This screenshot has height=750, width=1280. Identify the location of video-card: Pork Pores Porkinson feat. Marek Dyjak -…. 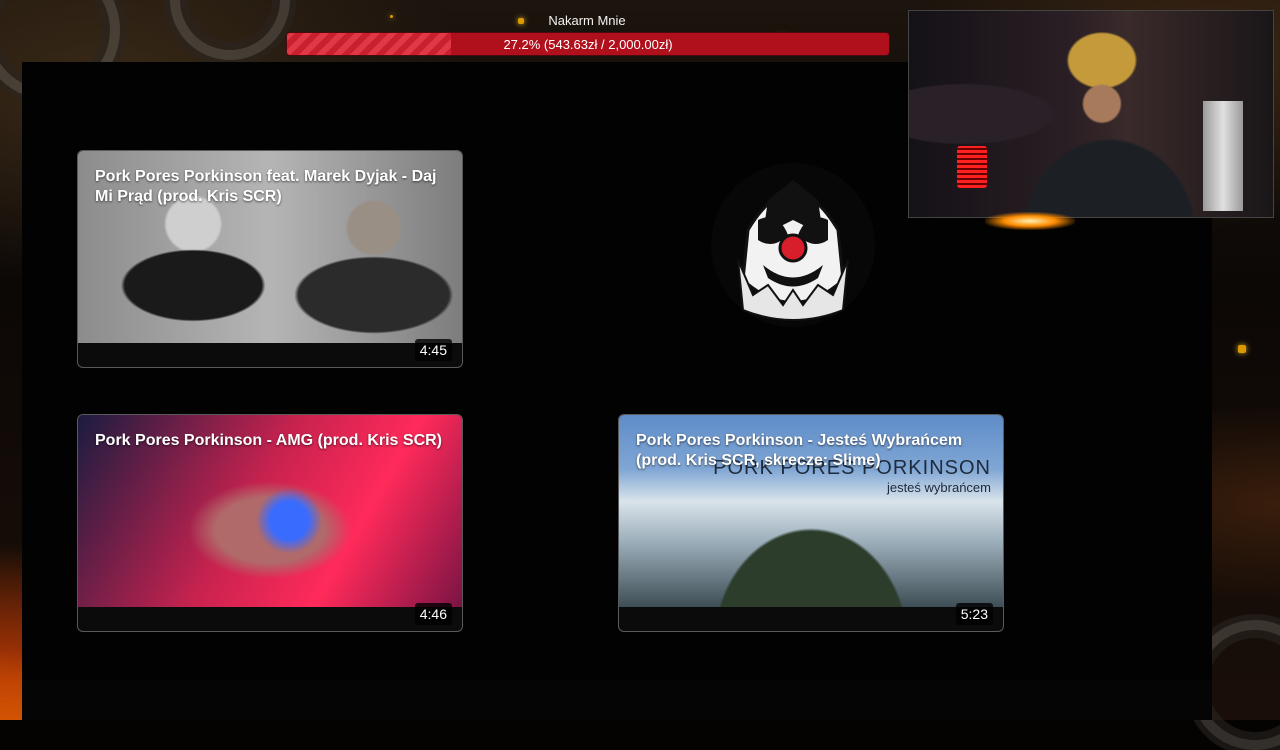
(270, 259).